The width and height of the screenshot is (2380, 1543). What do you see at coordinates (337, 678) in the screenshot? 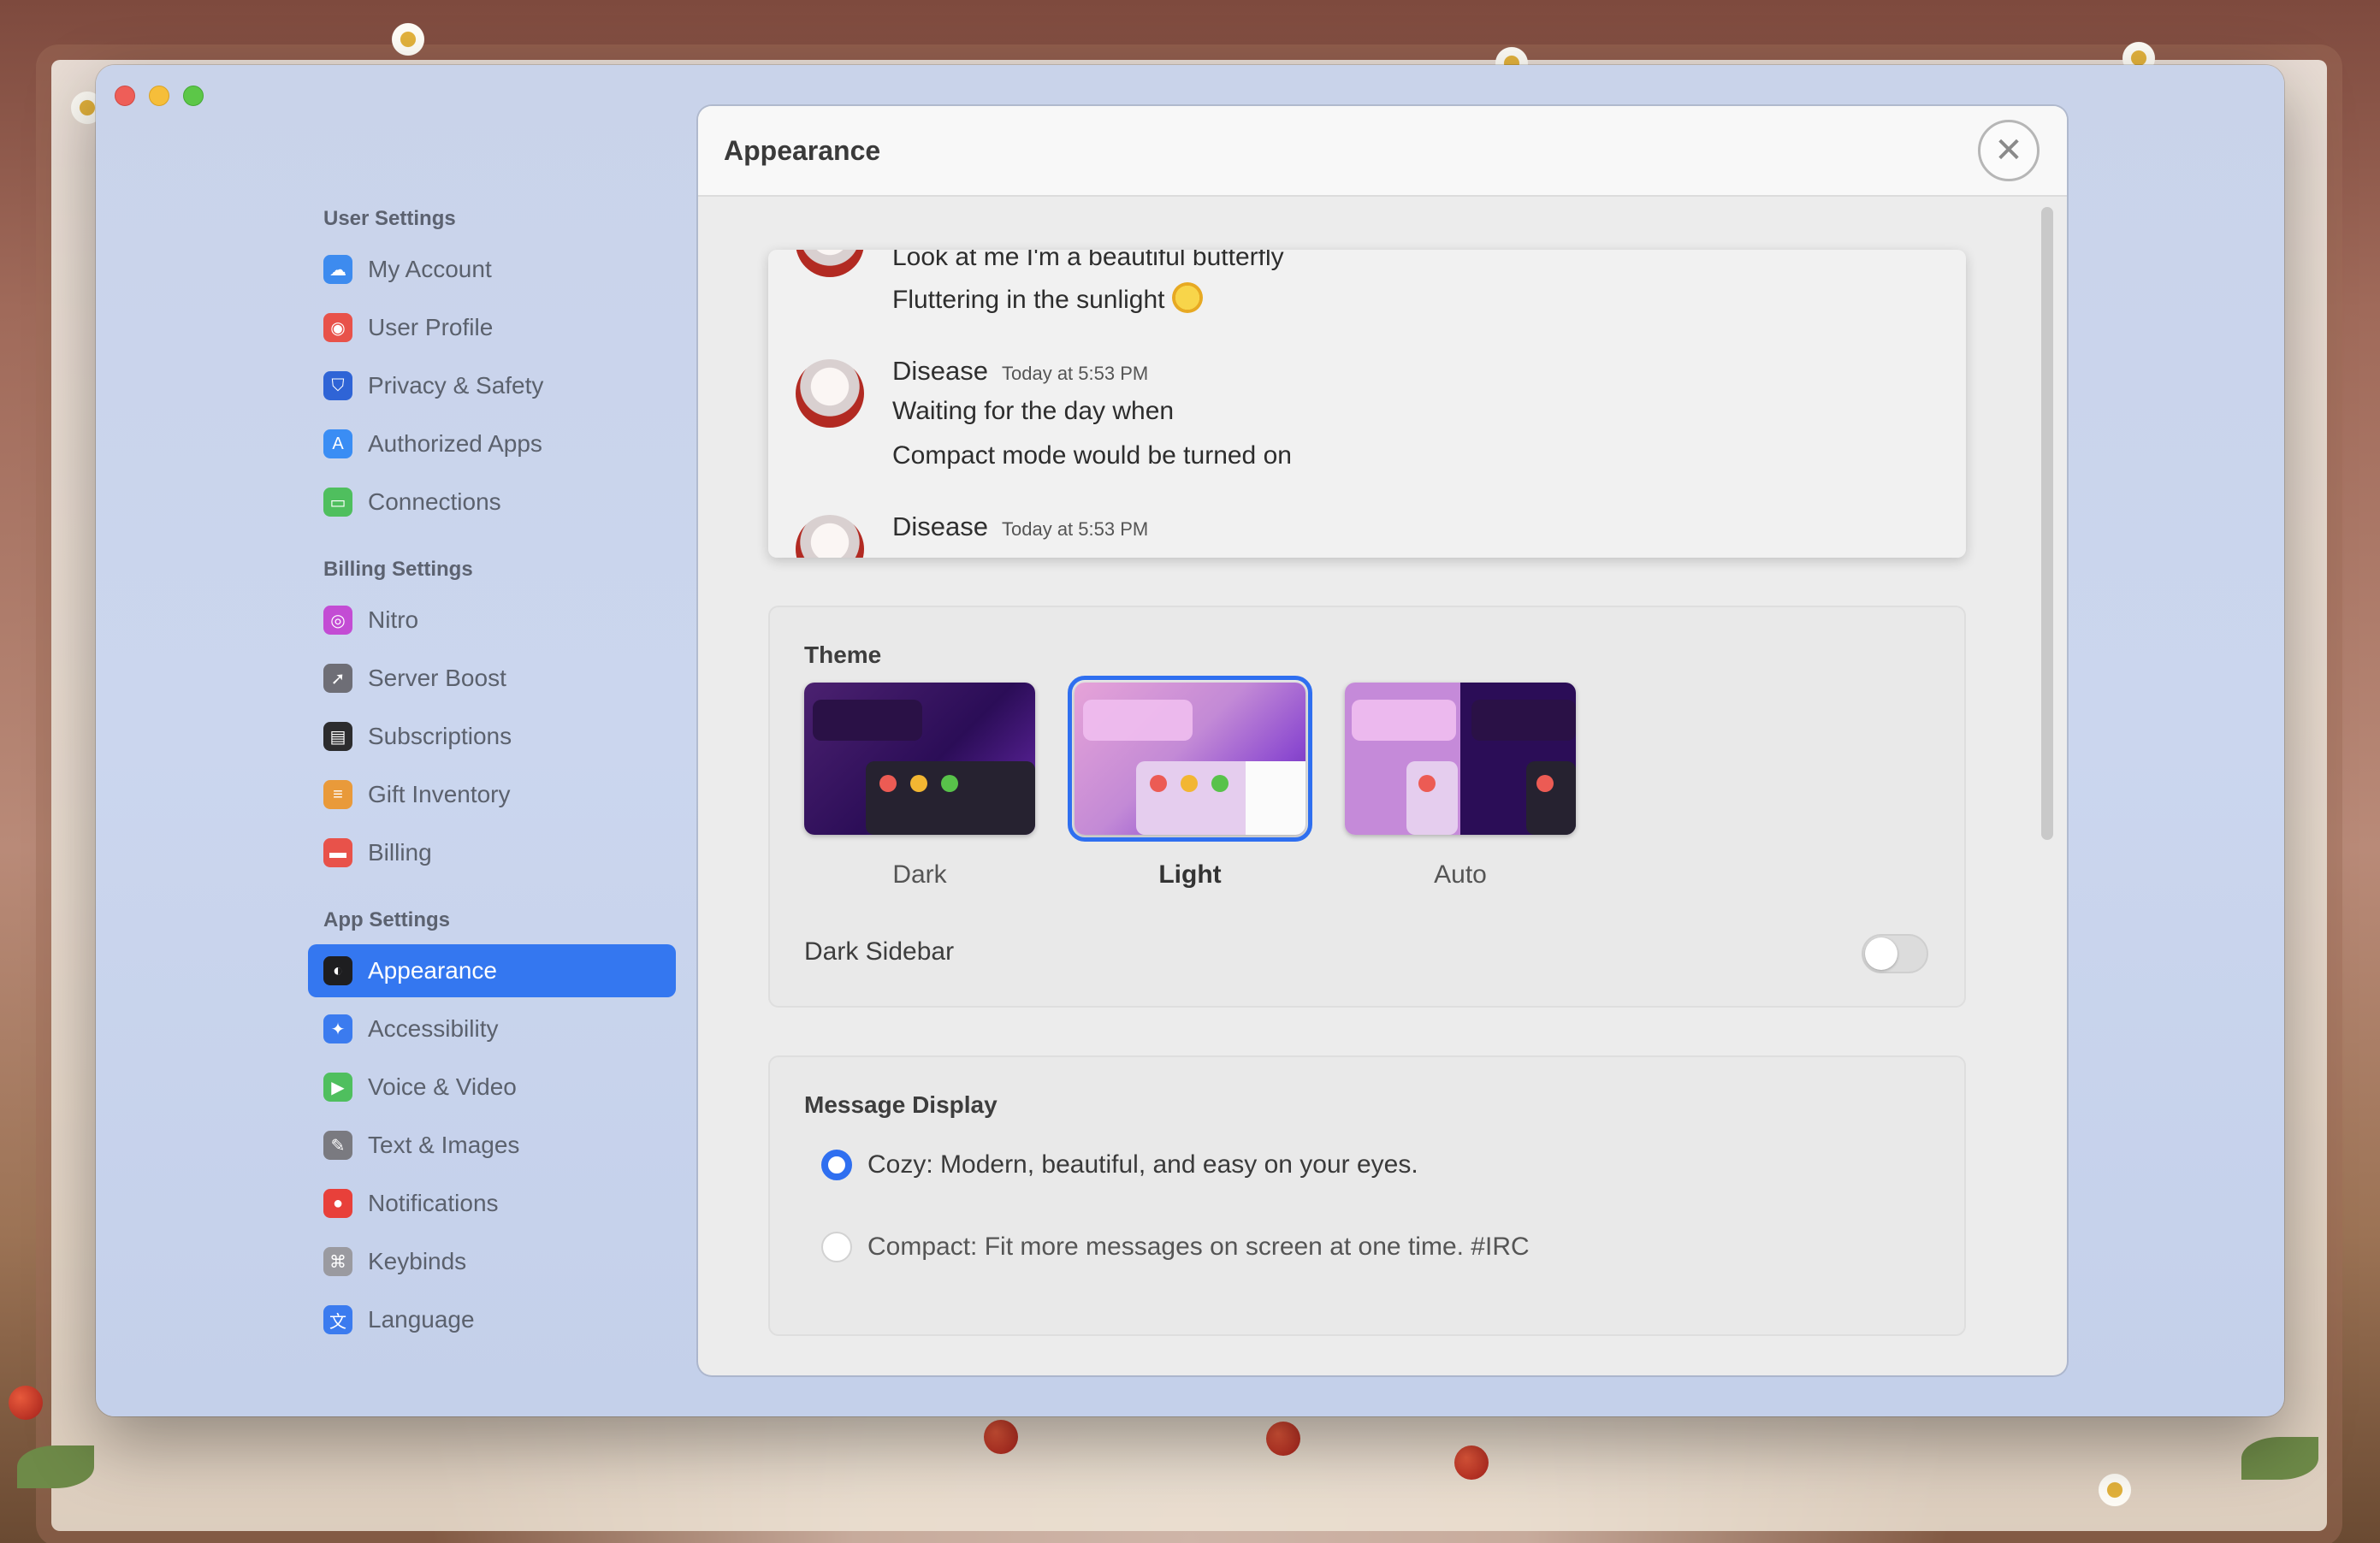
I see `rocket-icon: ➚` at bounding box center [337, 678].